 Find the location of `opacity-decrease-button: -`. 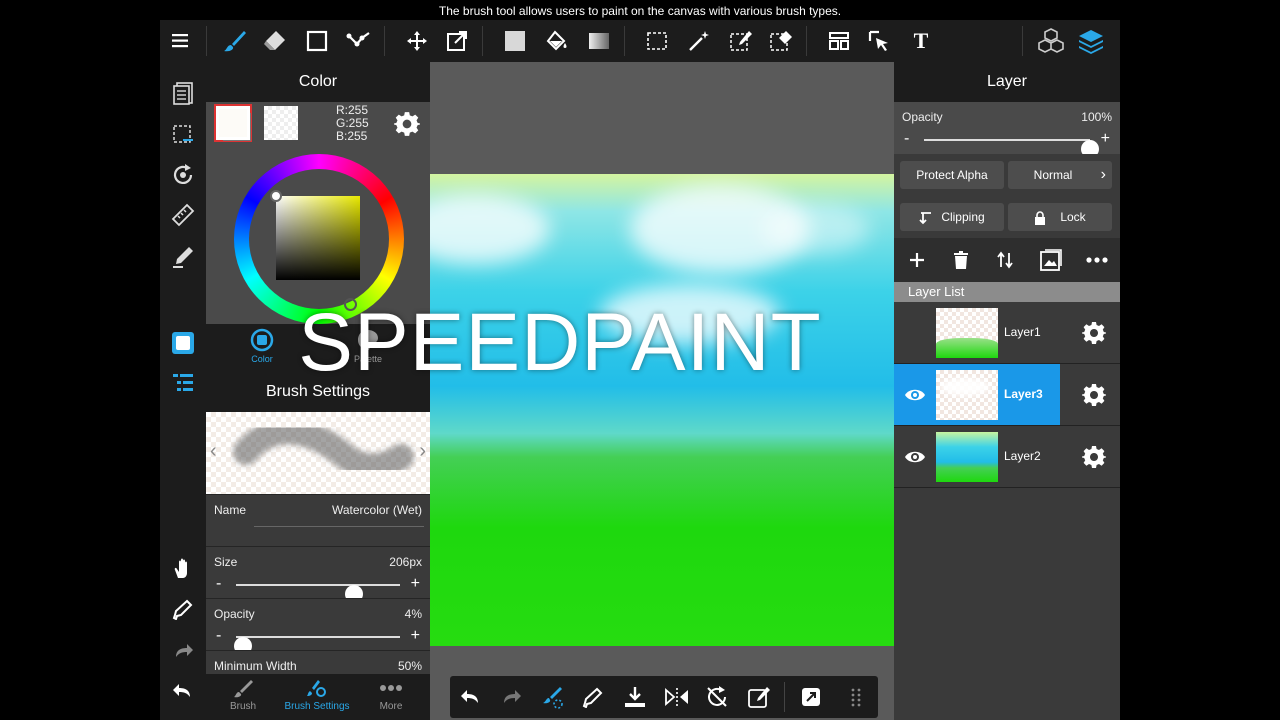

opacity-decrease-button: - is located at coordinates (218, 636).